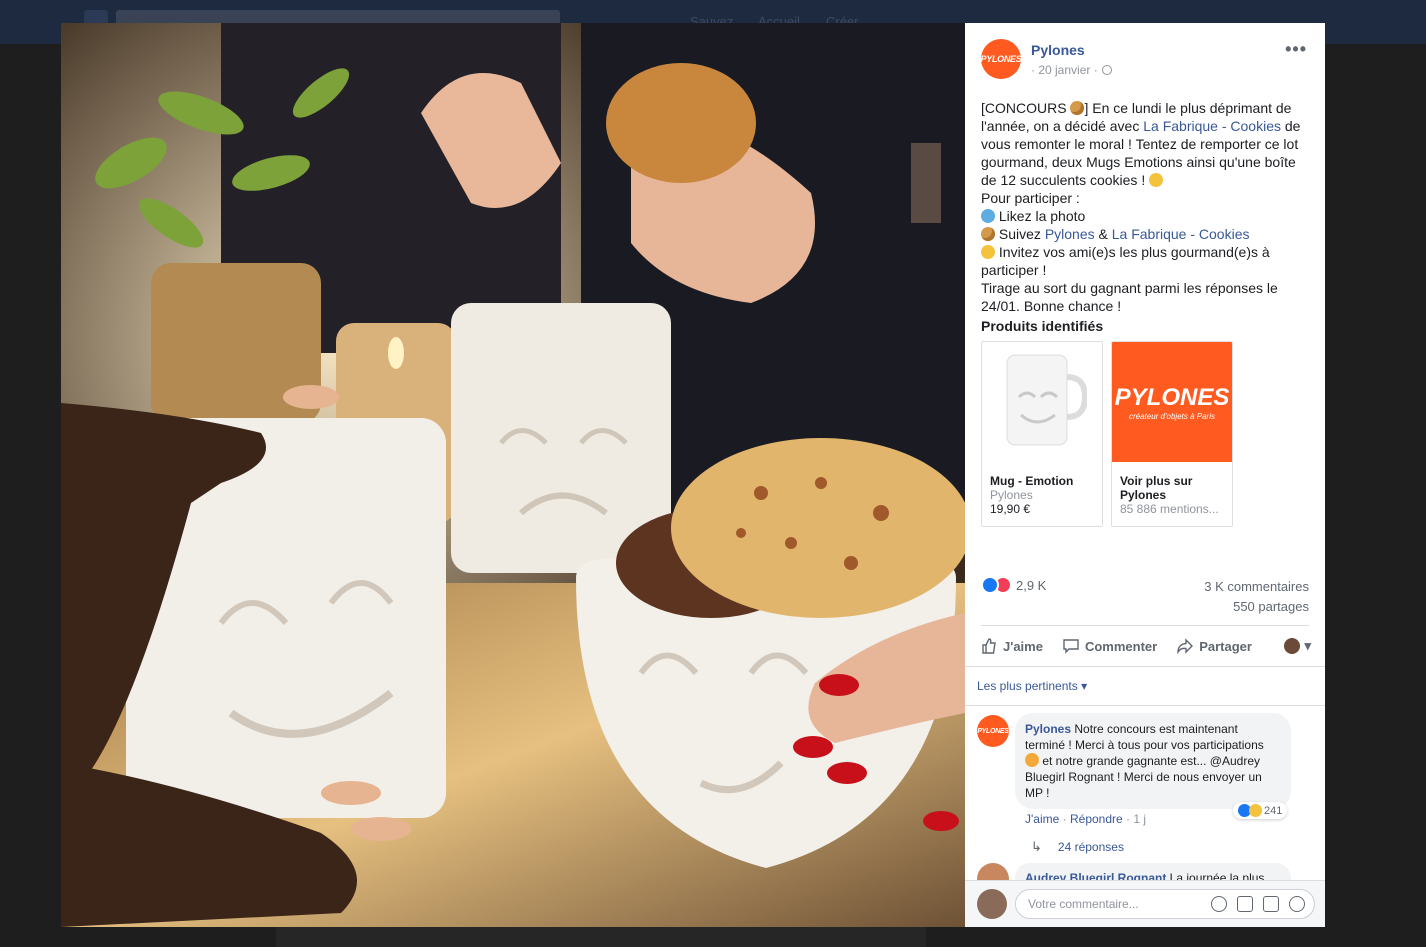 The image size is (1426, 947). Describe the element at coordinates (1297, 904) in the screenshot. I see `sticker-icon` at that location.